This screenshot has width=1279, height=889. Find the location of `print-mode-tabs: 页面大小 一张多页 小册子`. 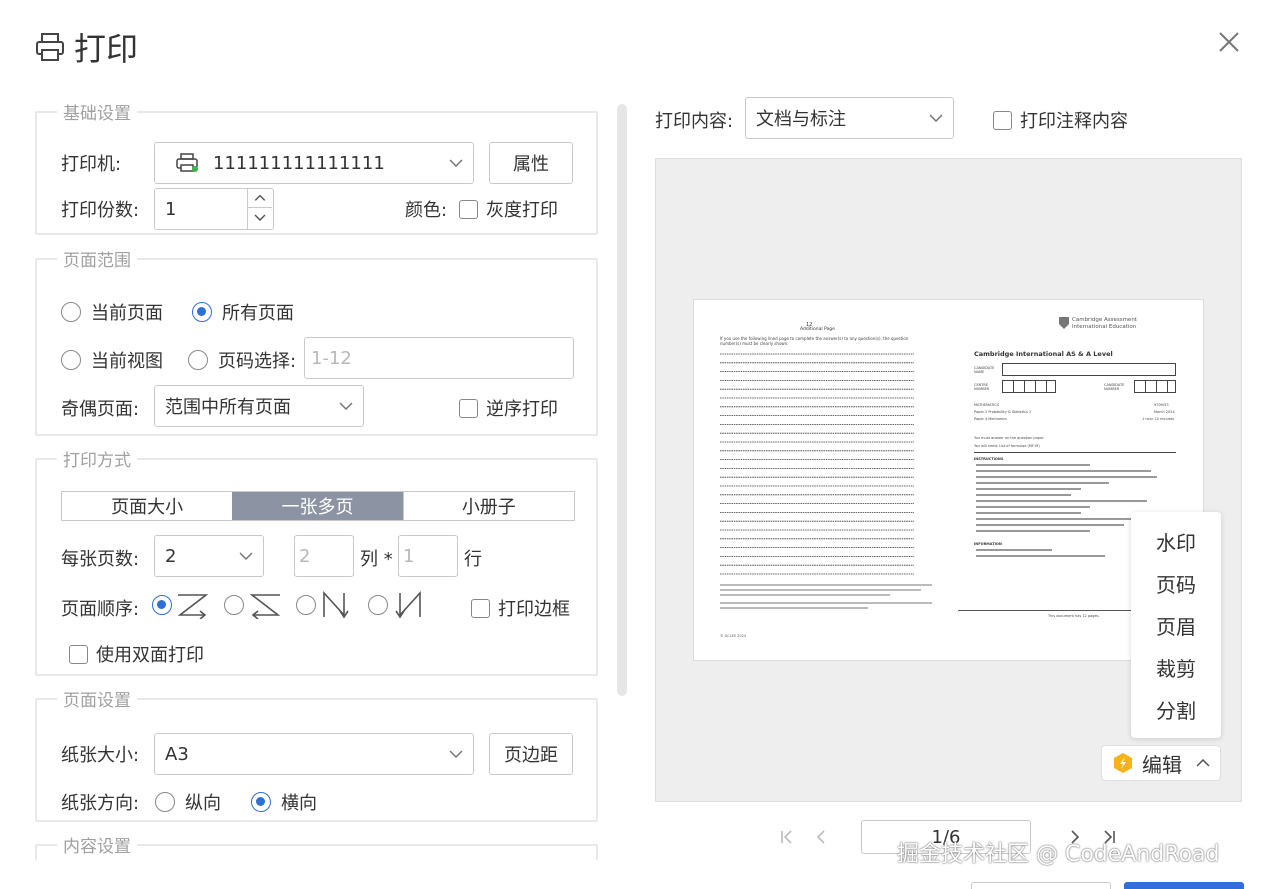

print-mode-tabs: 页面大小 一张多页 小册子 is located at coordinates (318, 506).